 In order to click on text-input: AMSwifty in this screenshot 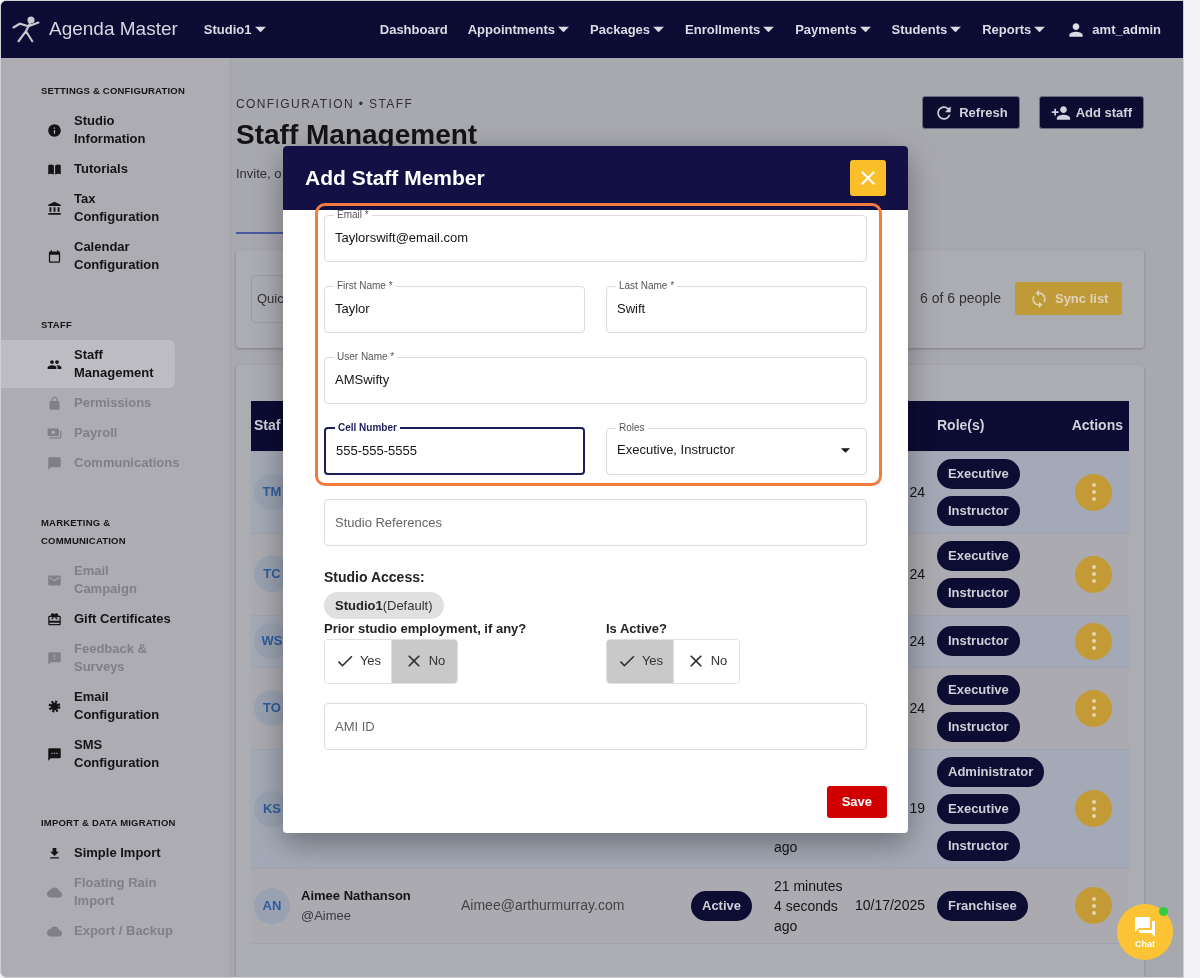, I will do `click(595, 379)`.